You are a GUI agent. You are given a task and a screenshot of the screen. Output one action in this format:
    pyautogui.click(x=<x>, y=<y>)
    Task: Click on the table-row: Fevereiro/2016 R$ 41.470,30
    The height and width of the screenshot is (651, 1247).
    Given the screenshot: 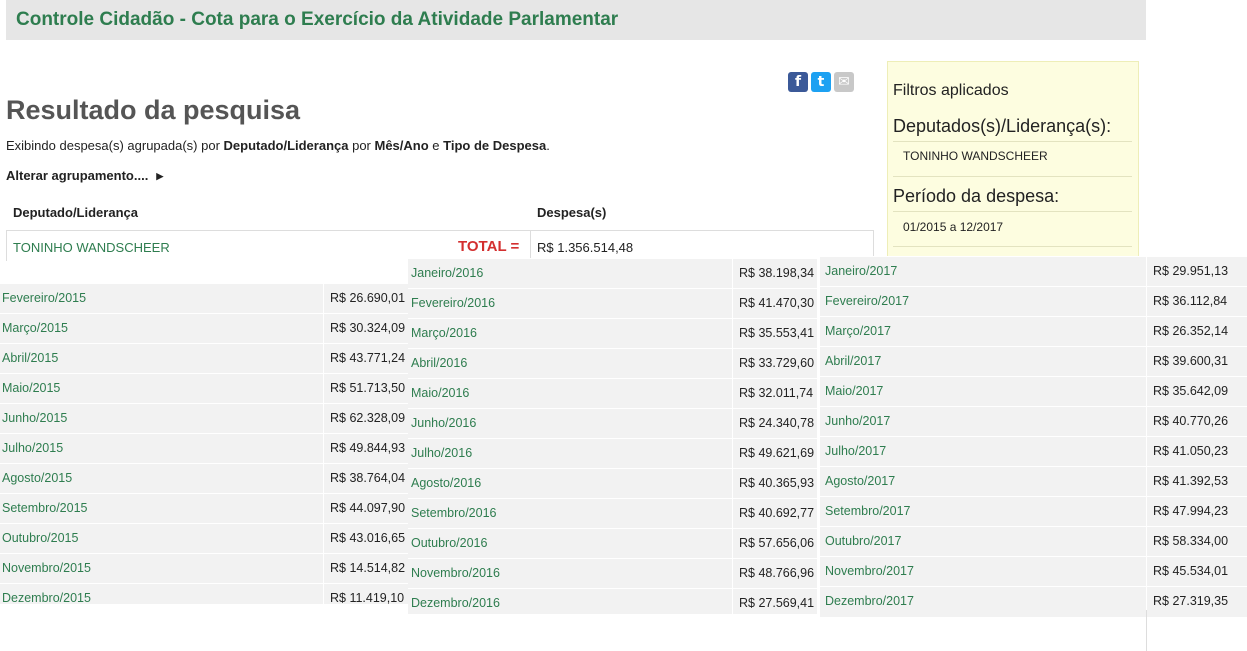 What is the action you would take?
    pyautogui.click(x=612, y=303)
    